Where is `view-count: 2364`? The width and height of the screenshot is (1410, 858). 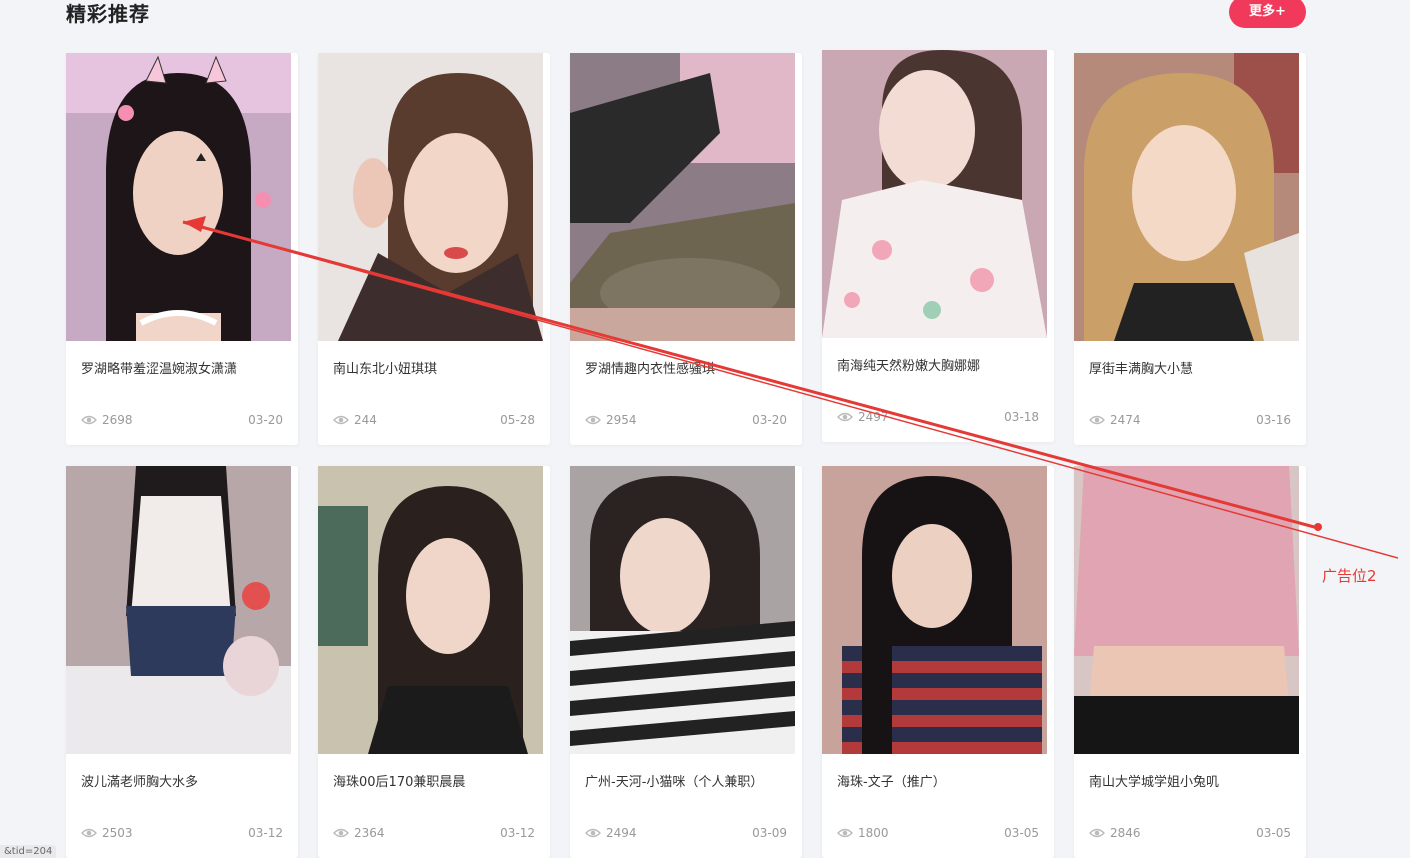 view-count: 2364 is located at coordinates (359, 833).